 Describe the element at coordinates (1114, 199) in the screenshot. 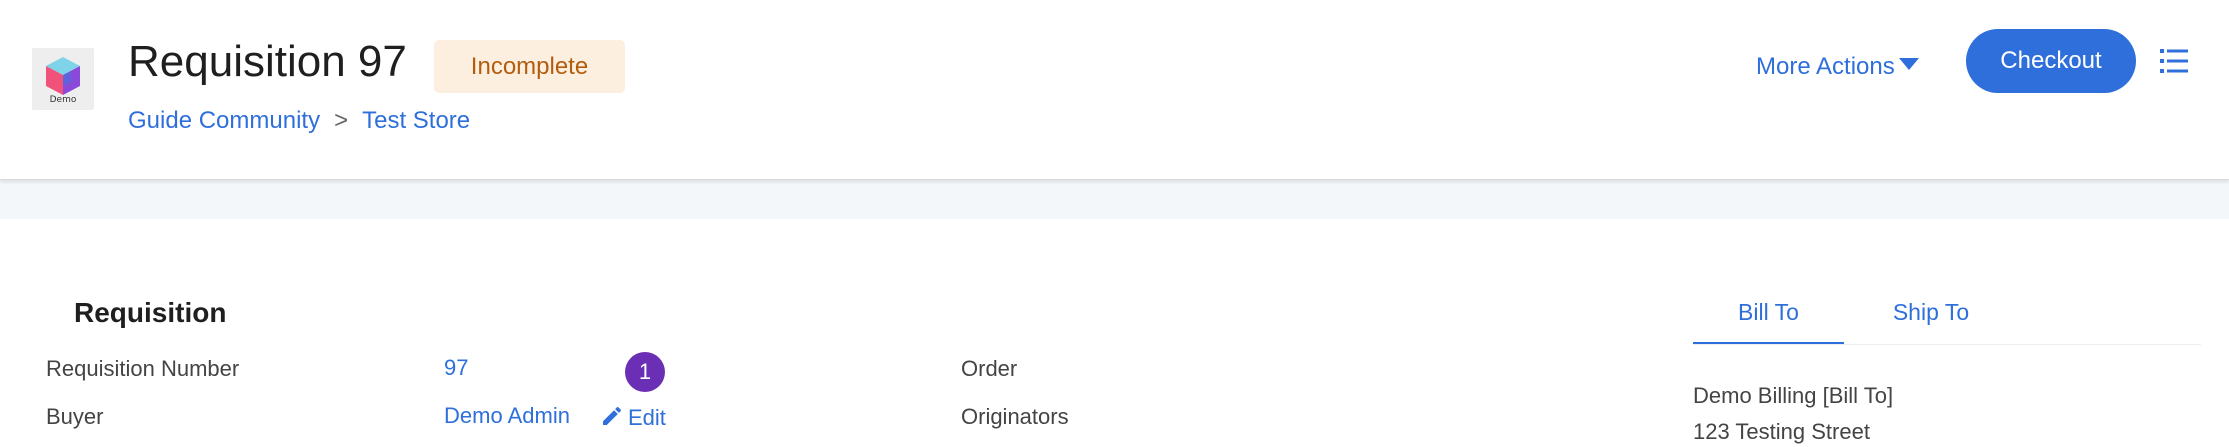

I see `sub-toolbar` at that location.